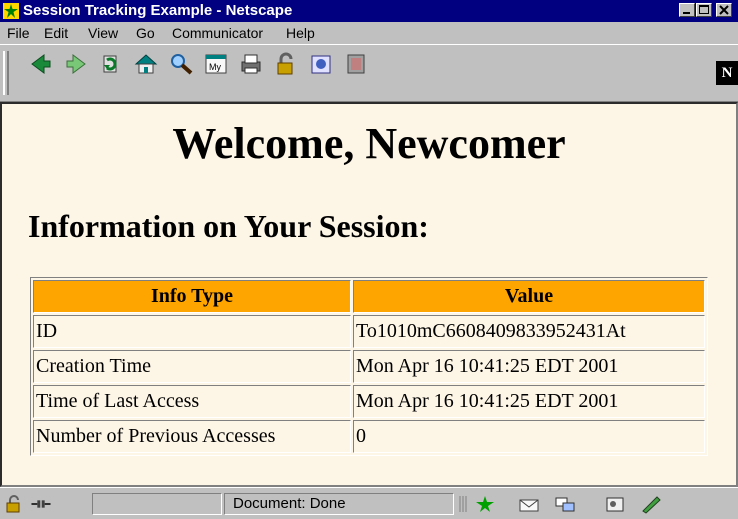 This screenshot has height=519, width=738. I want to click on menu-file: File, so click(18, 33).